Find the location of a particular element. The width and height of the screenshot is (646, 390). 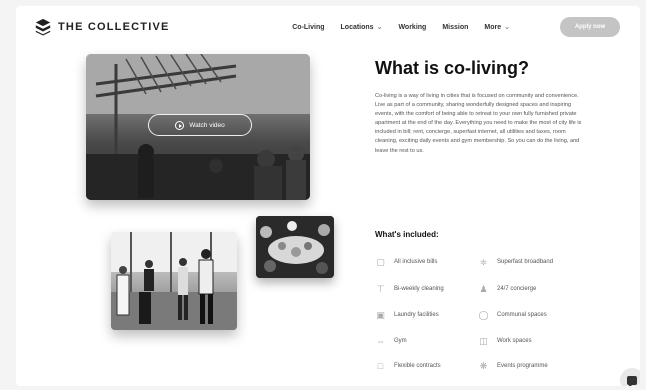

gym-photo is located at coordinates (174, 281).